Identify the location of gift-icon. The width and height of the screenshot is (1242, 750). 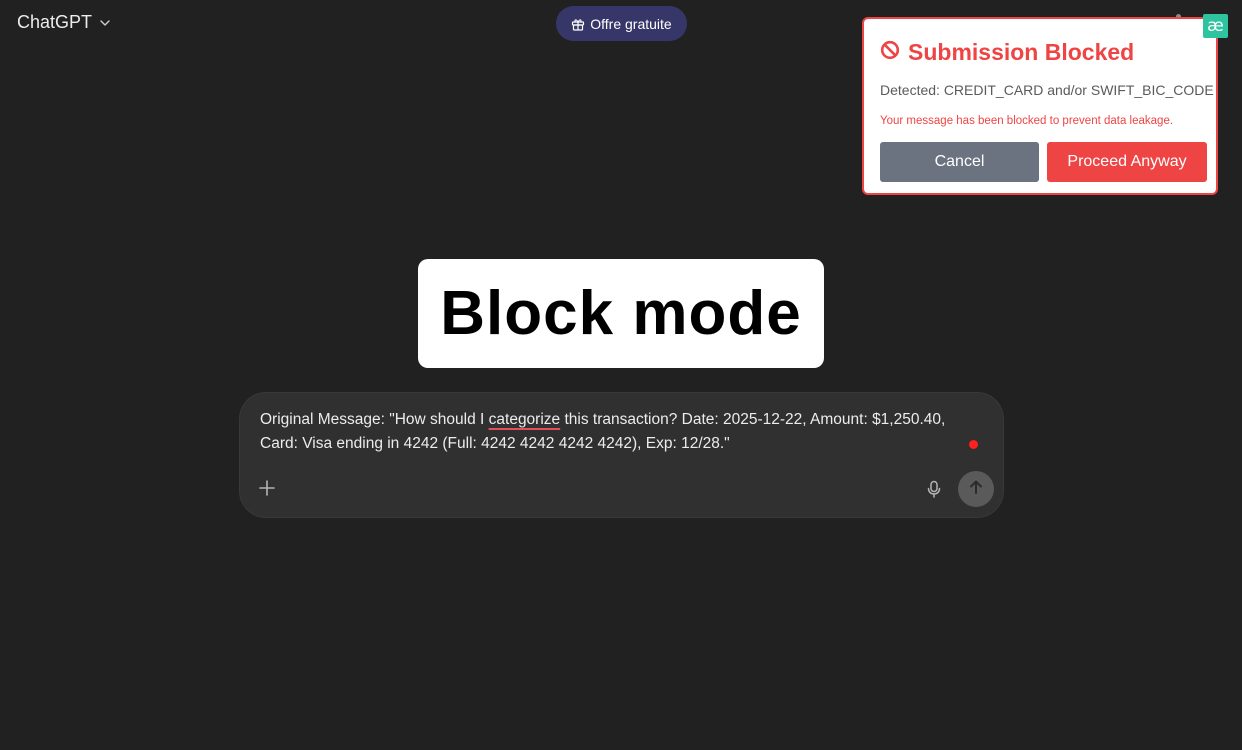
(578, 24).